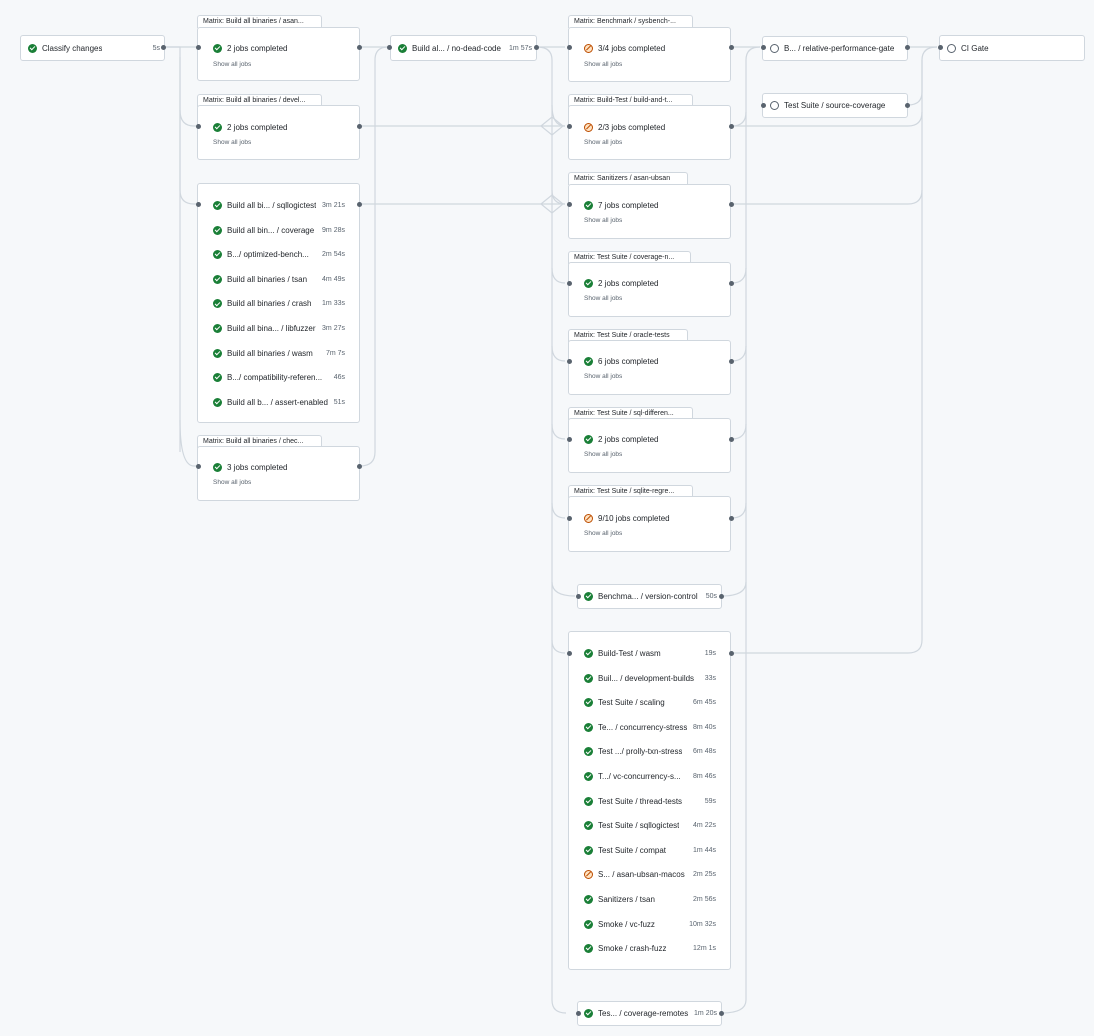  What do you see at coordinates (649, 289) in the screenshot?
I see `matrix-card-coverage: 2 jobs completed Show all jobs` at bounding box center [649, 289].